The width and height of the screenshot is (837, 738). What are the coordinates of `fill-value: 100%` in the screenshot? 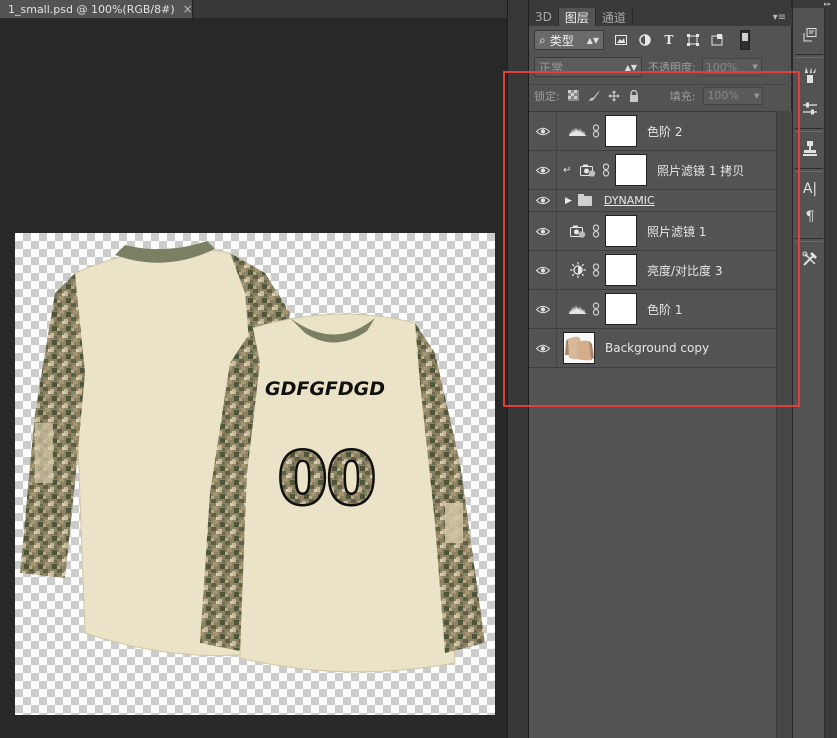 It's located at (723, 95).